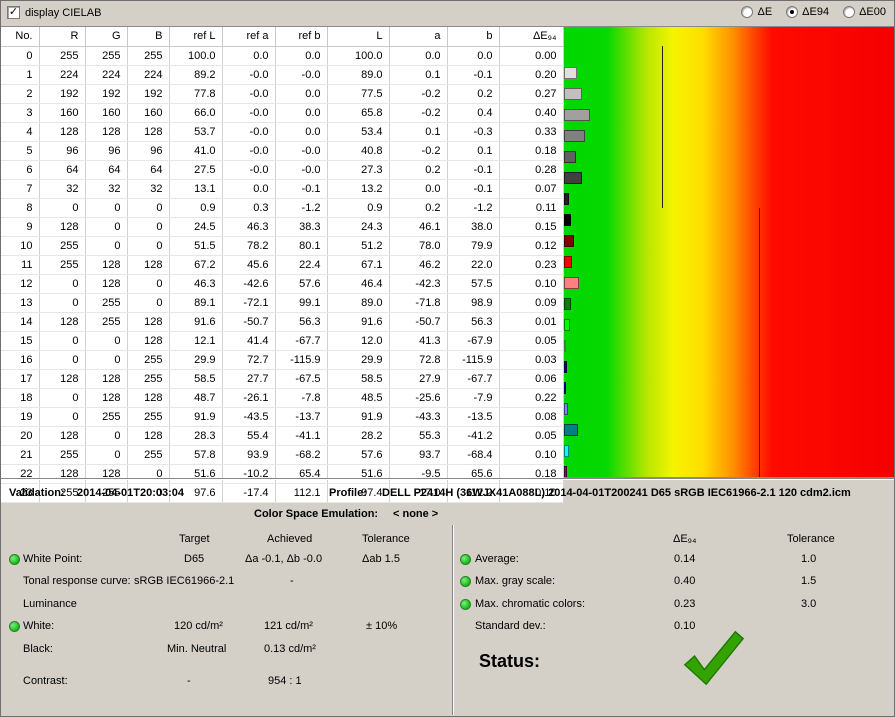 This screenshot has height=717, width=895. I want to click on table-cell: -13.5, so click(473, 417).